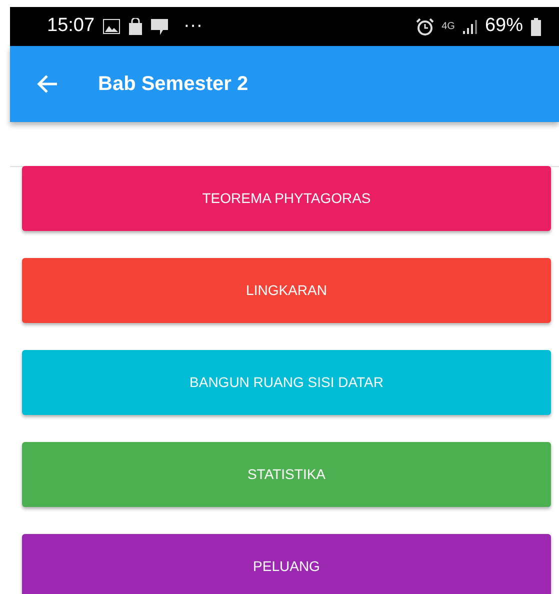  Describe the element at coordinates (469, 27) in the screenshot. I see `signal-icon` at that location.